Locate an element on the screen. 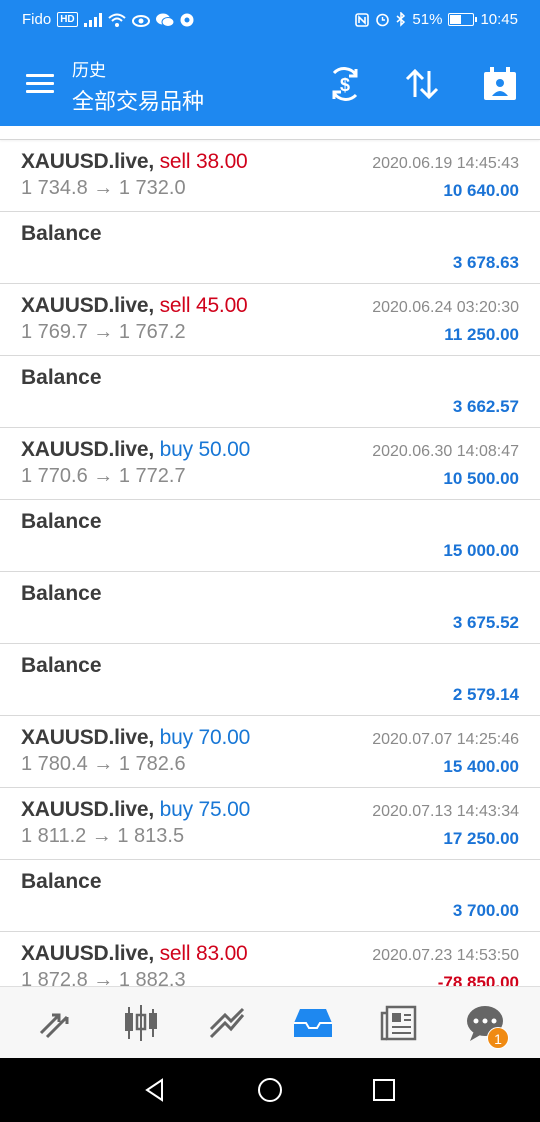  eye-icon is located at coordinates (140, 20).